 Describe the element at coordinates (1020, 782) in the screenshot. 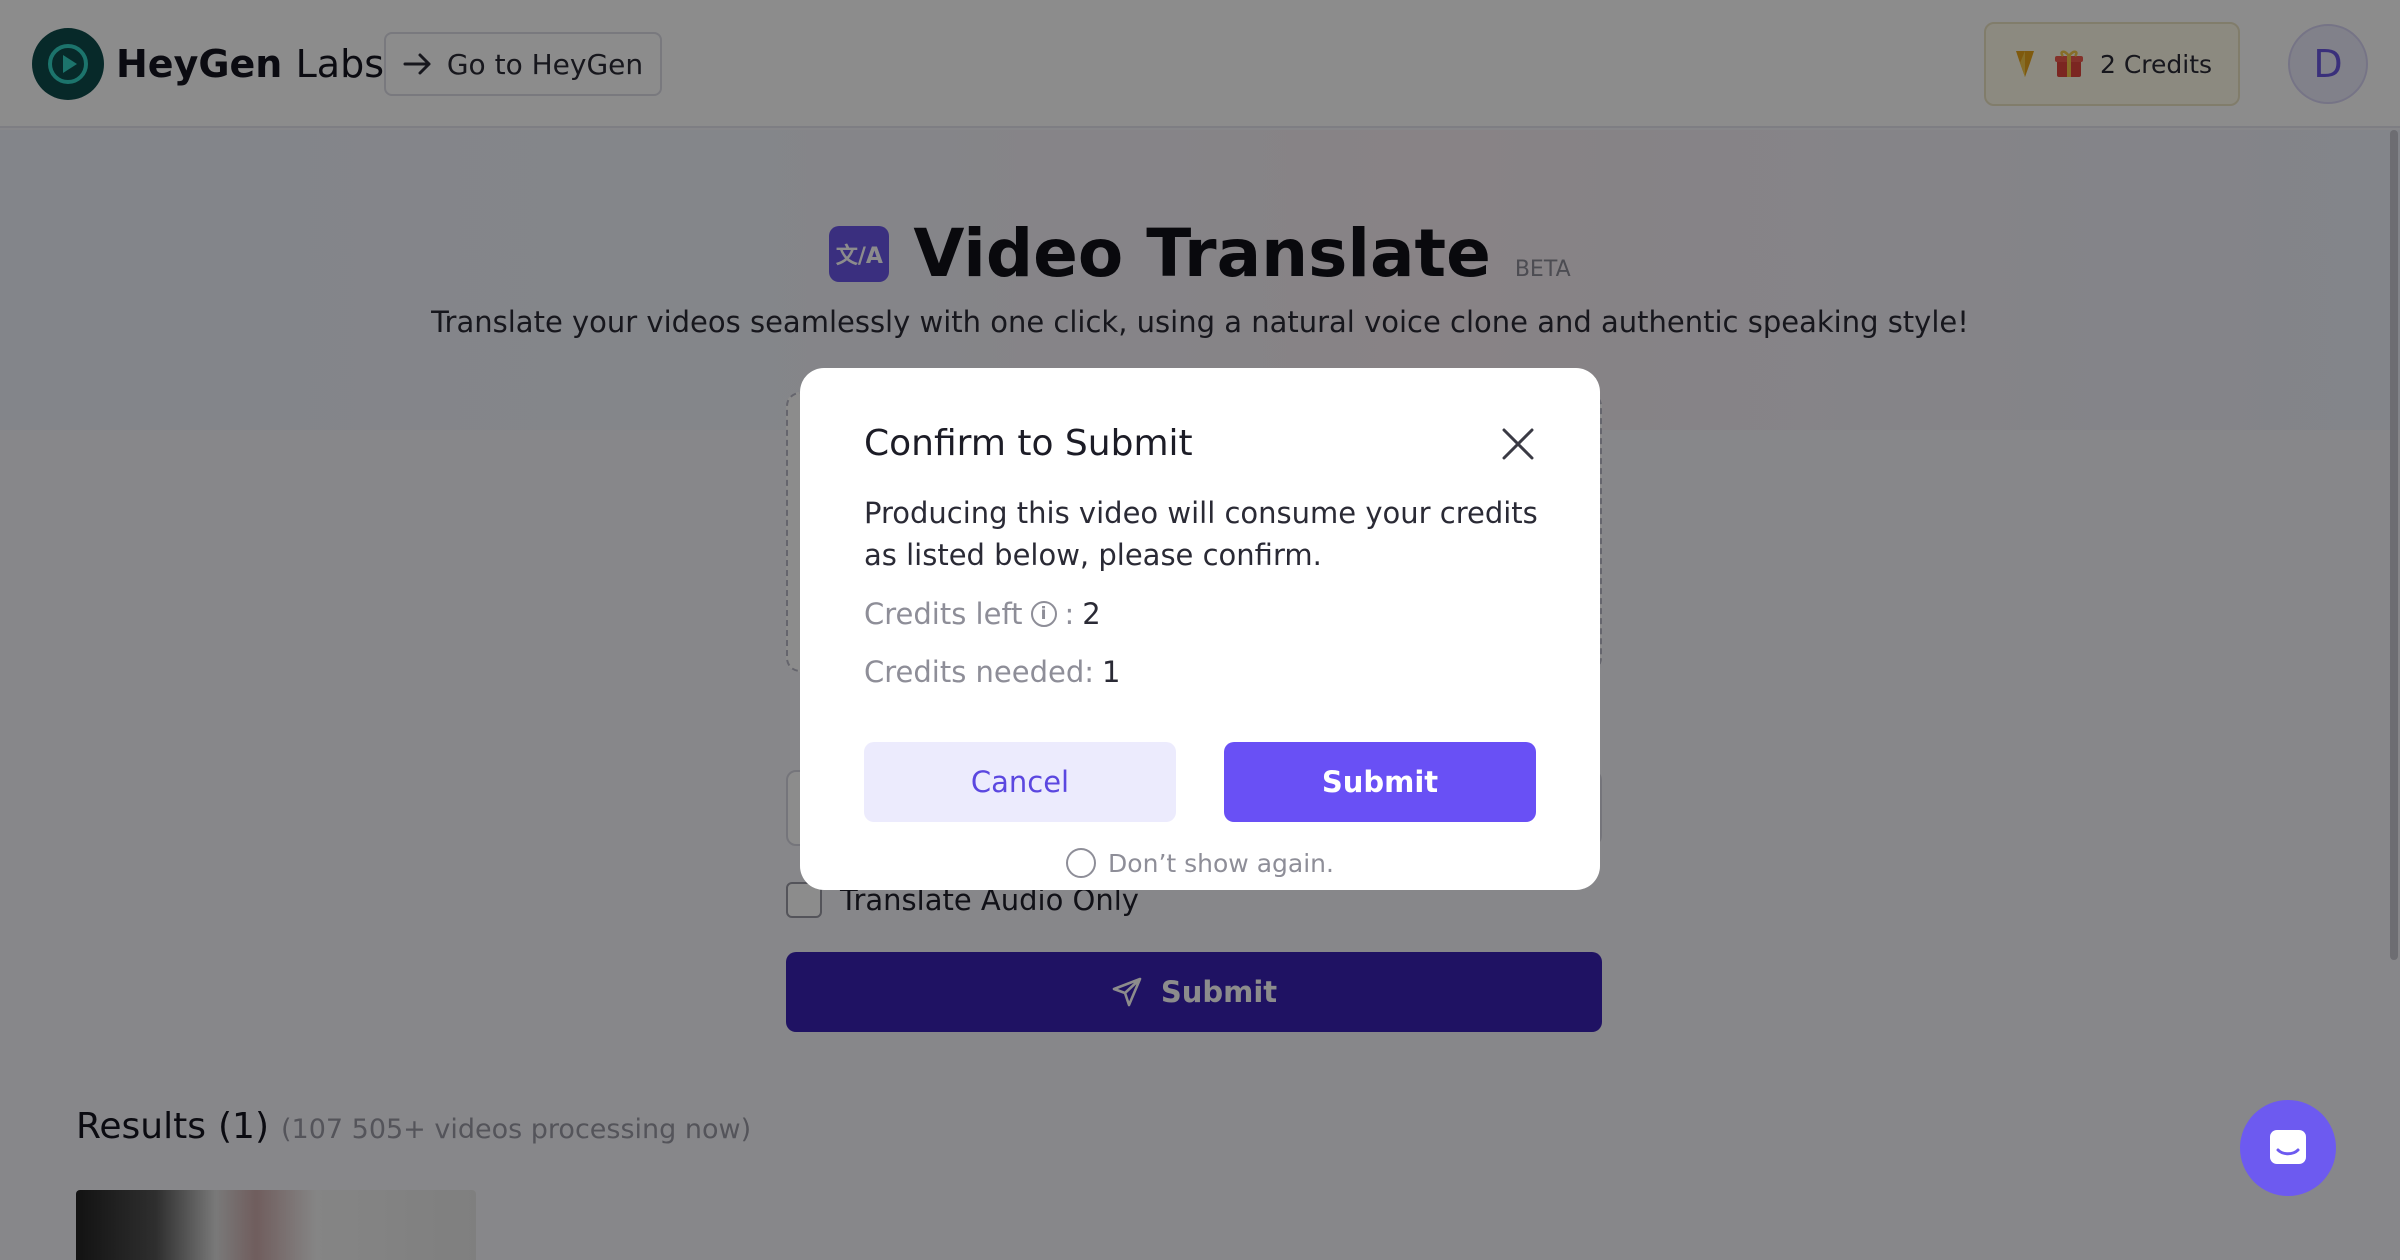

I see `cancel-button: Cancel` at that location.